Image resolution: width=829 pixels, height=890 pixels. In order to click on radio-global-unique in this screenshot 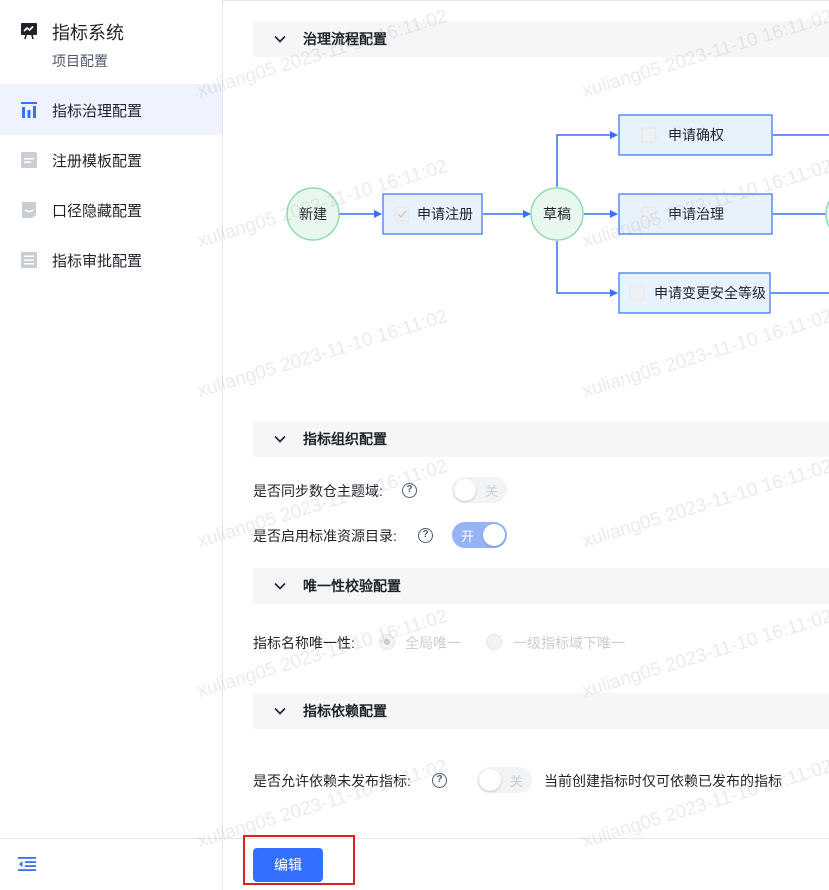, I will do `click(387, 642)`.